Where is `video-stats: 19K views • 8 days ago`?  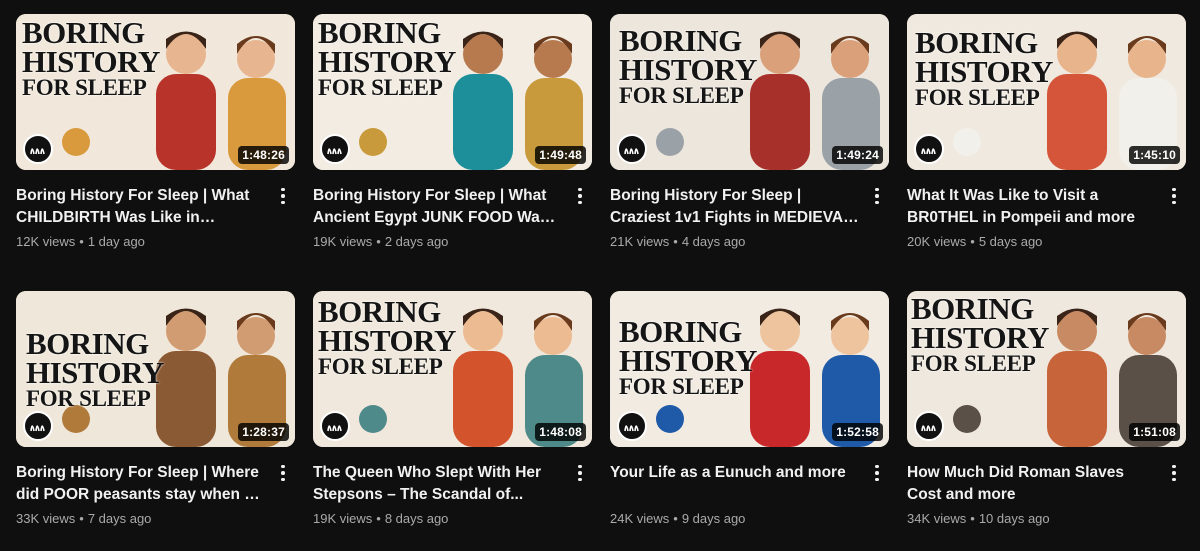 video-stats: 19K views • 8 days ago is located at coordinates (437, 518).